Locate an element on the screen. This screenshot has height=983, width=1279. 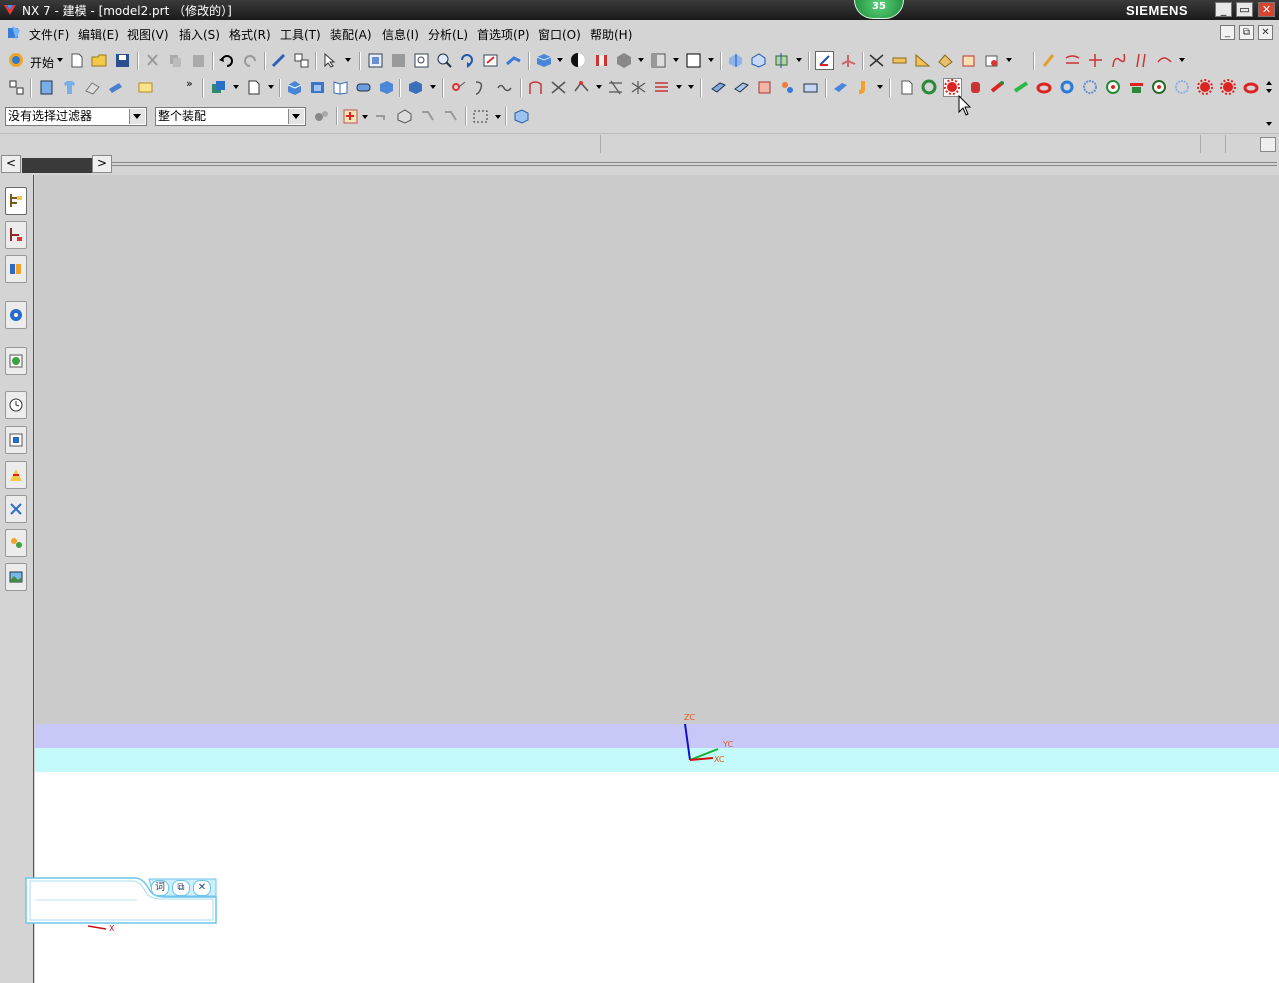
panel-word-button: 词 is located at coordinates (160, 888).